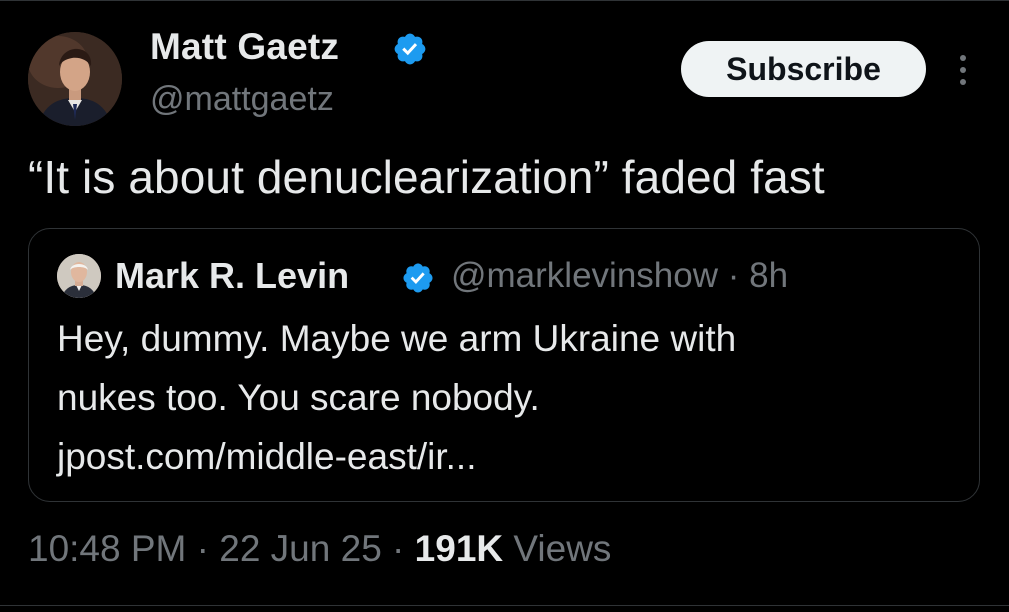  I want to click on quoted-author-avatar, so click(79, 276).